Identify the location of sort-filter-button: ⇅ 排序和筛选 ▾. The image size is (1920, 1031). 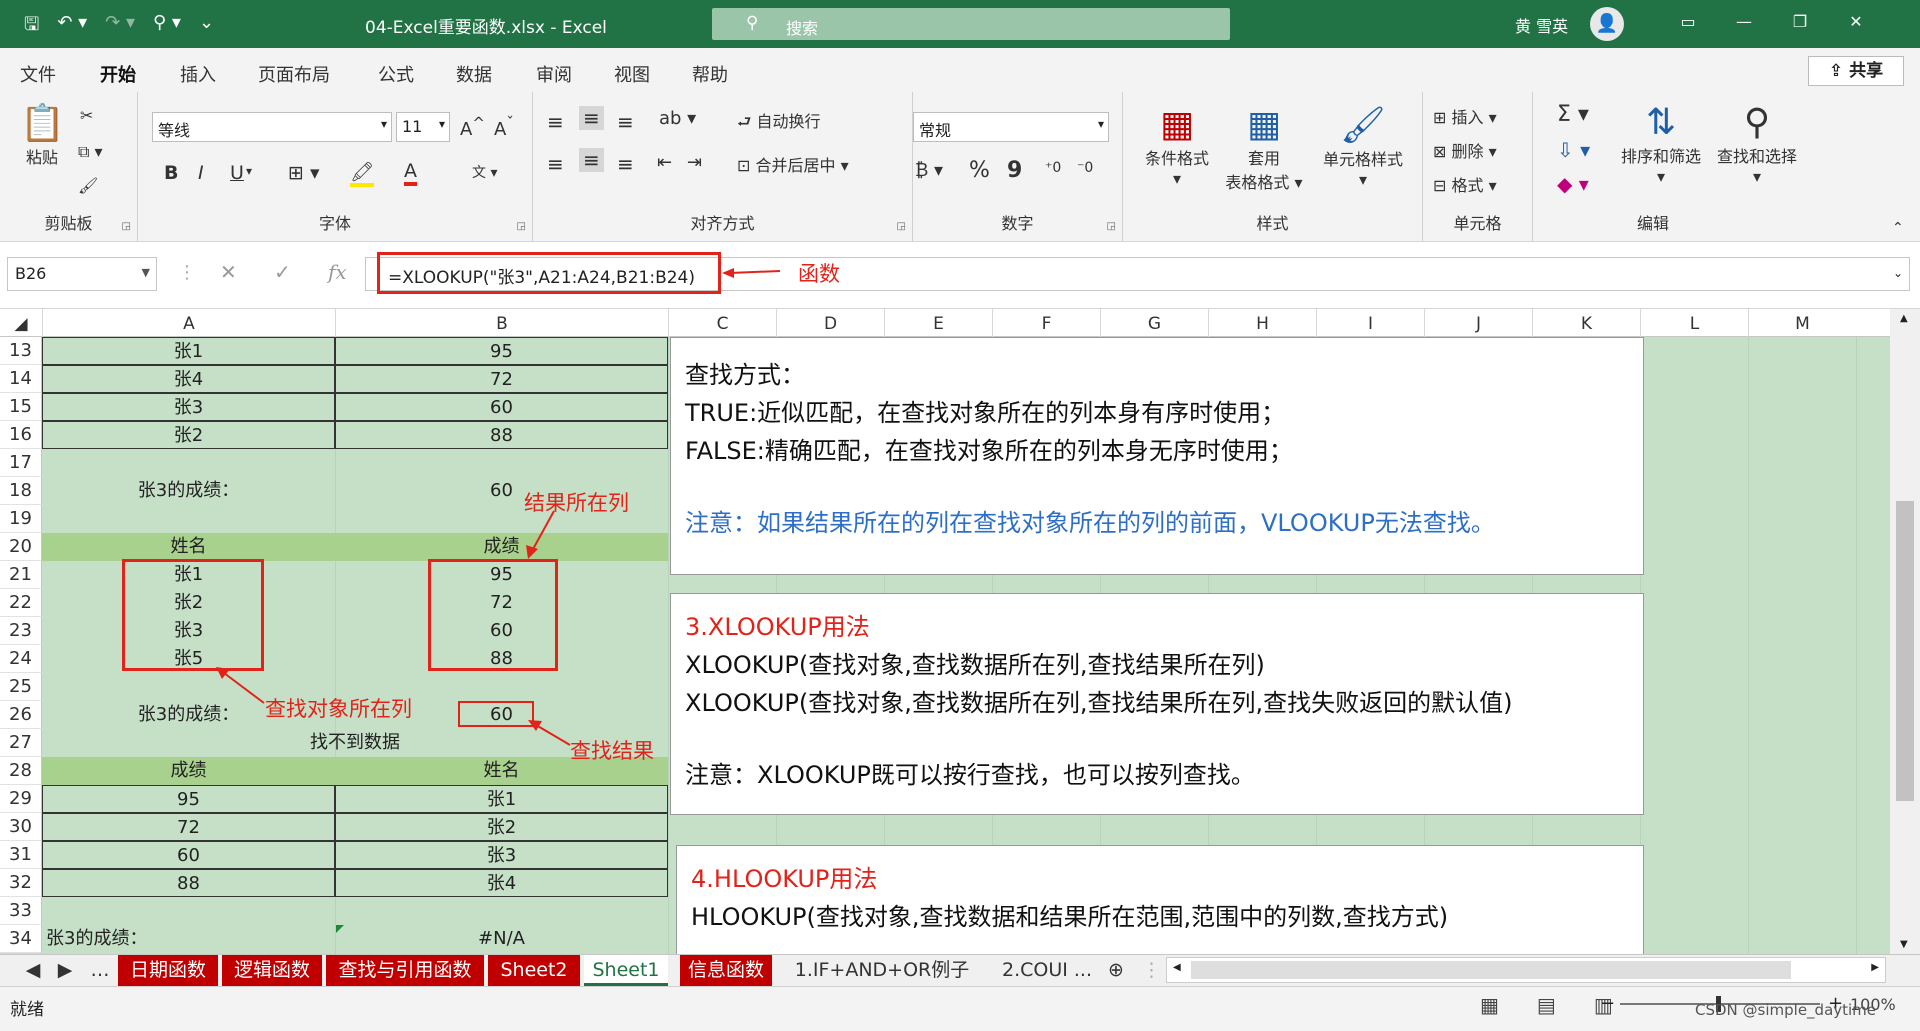
(1661, 144).